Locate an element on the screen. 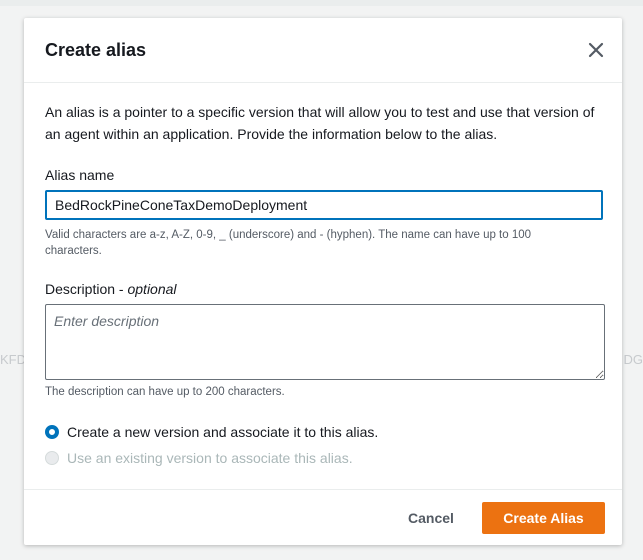  cancel-button: Cancel is located at coordinates (431, 518).